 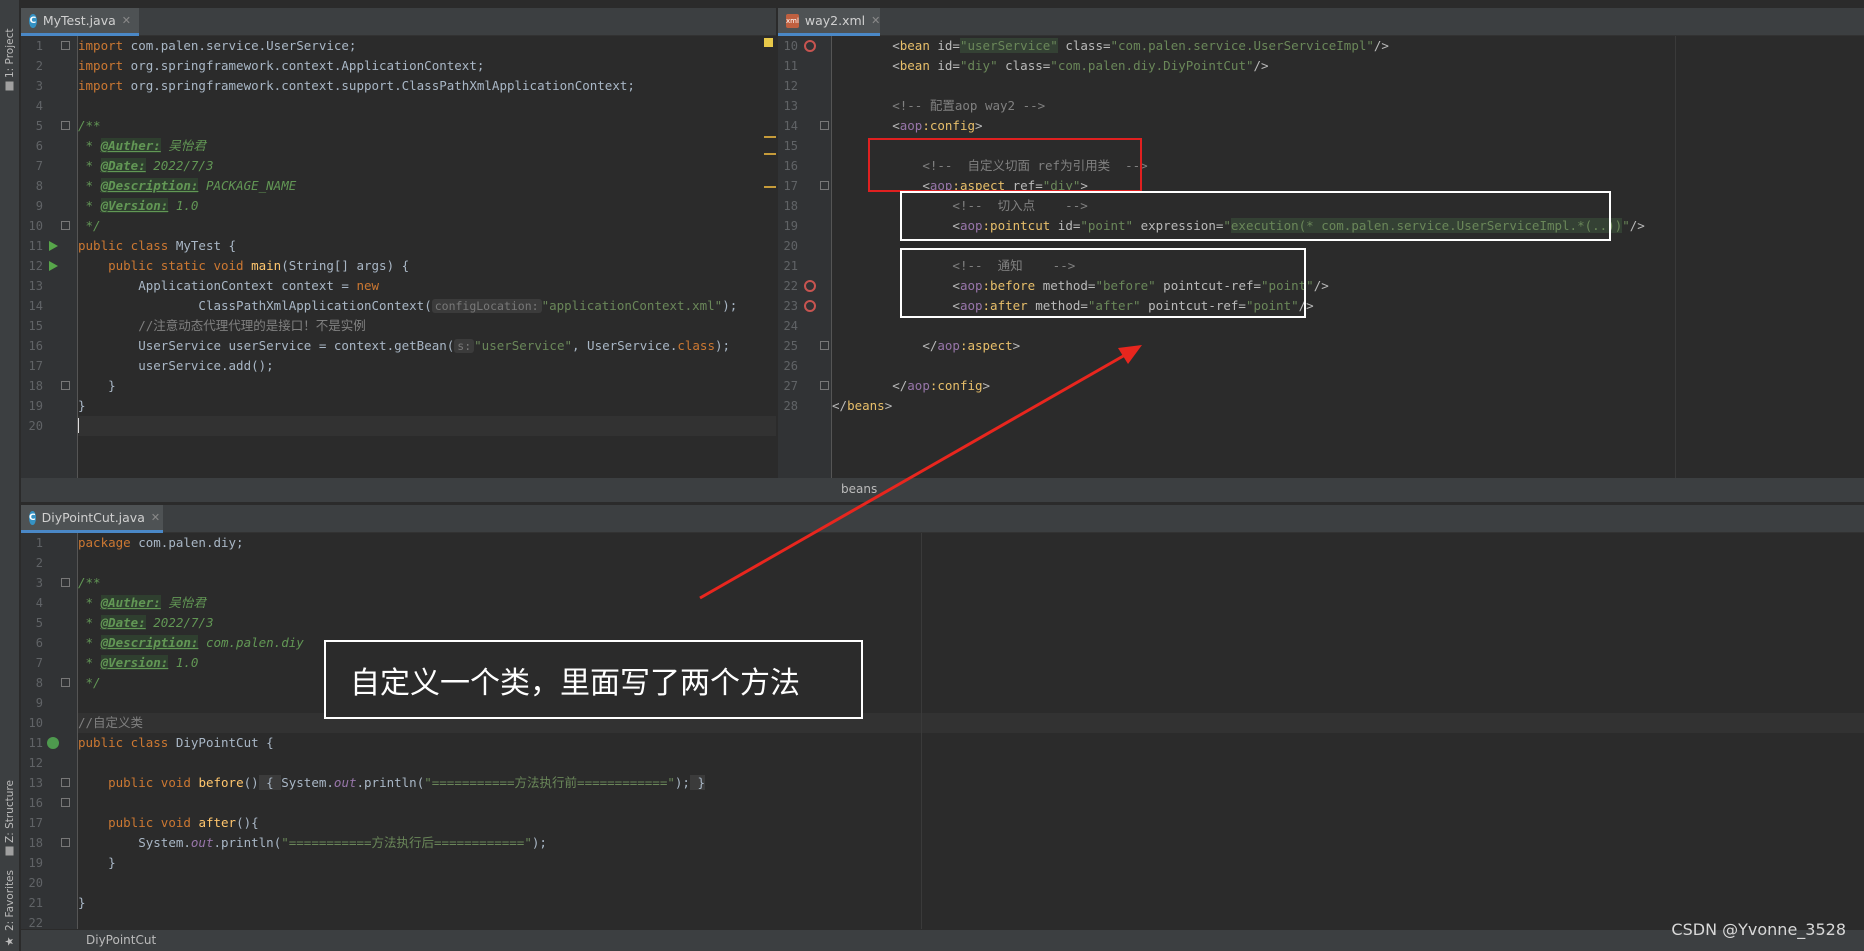 I want to click on watermark: CSDN @Yvonne_3528, so click(x=1758, y=929).